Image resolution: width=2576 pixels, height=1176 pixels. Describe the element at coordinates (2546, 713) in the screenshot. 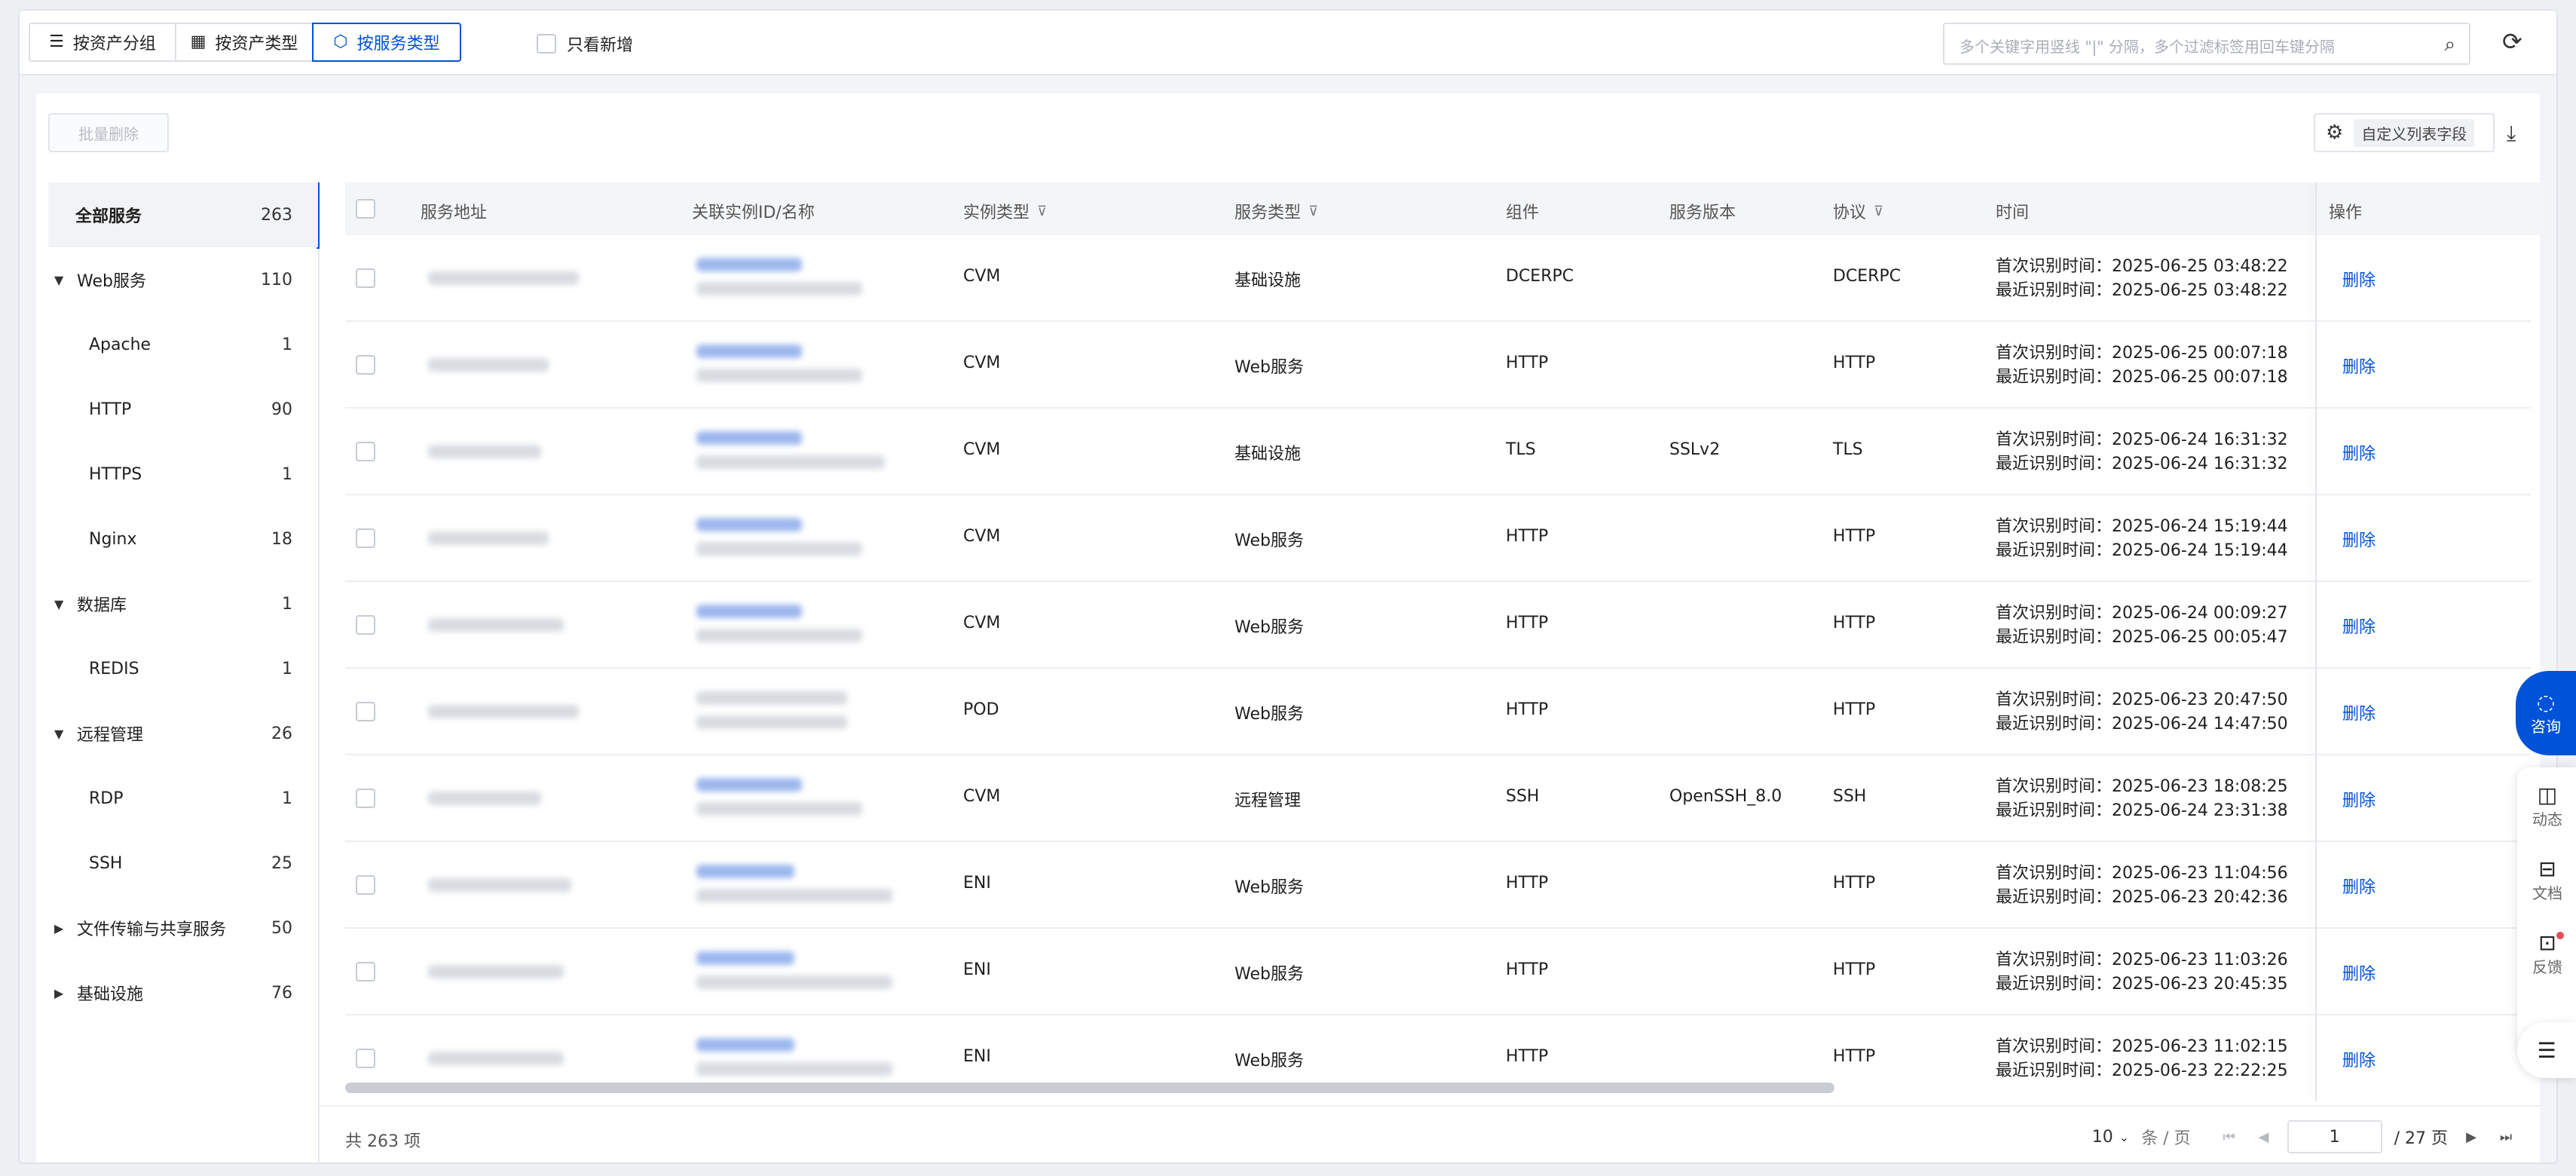

I see `consult-button: ◌ 咨询` at that location.